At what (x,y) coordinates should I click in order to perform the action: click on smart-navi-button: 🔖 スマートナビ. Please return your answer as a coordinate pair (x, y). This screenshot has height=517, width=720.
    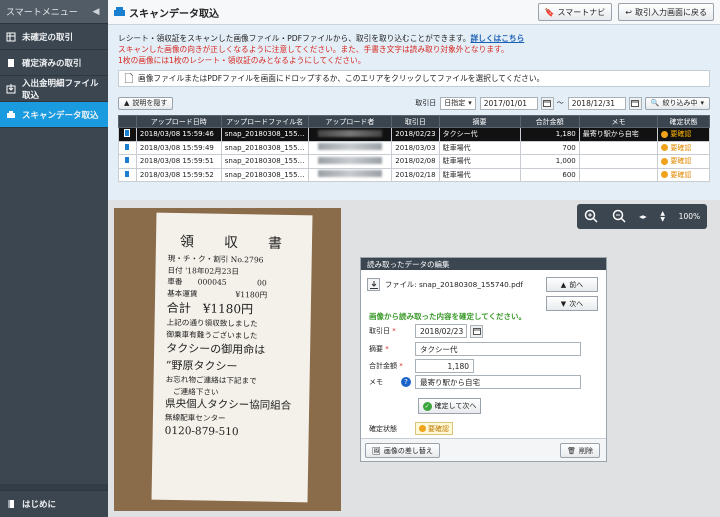
    Looking at the image, I should click on (575, 12).